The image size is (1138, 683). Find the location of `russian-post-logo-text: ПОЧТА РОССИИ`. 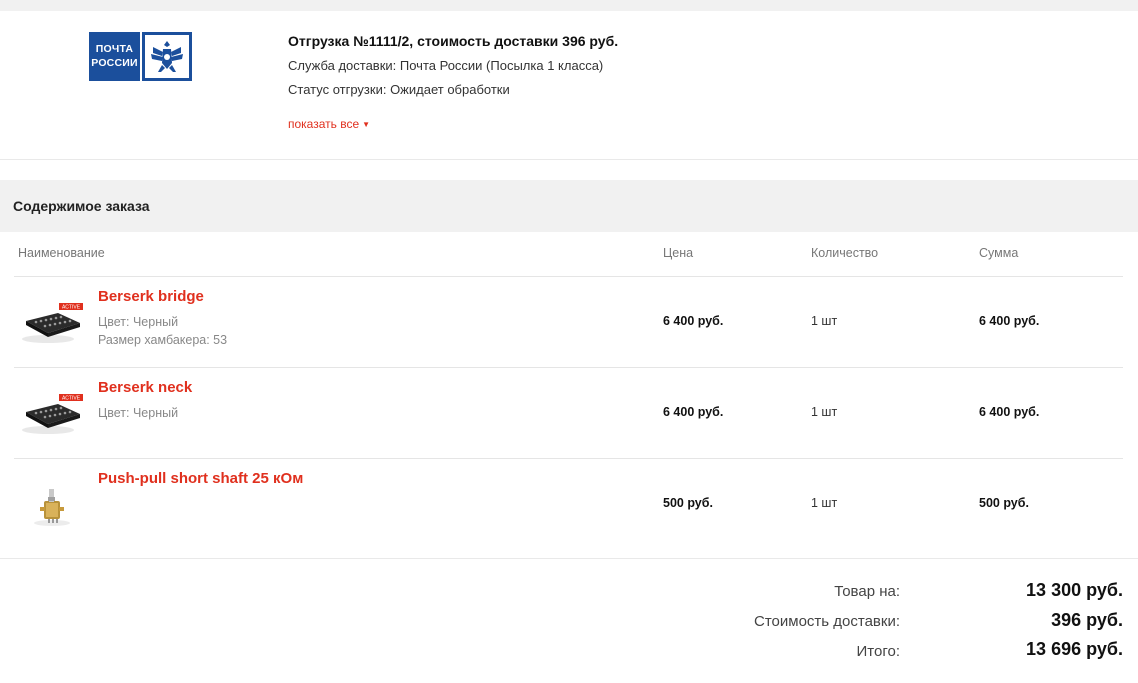

russian-post-logo-text: ПОЧТА РОССИИ is located at coordinates (114, 56).